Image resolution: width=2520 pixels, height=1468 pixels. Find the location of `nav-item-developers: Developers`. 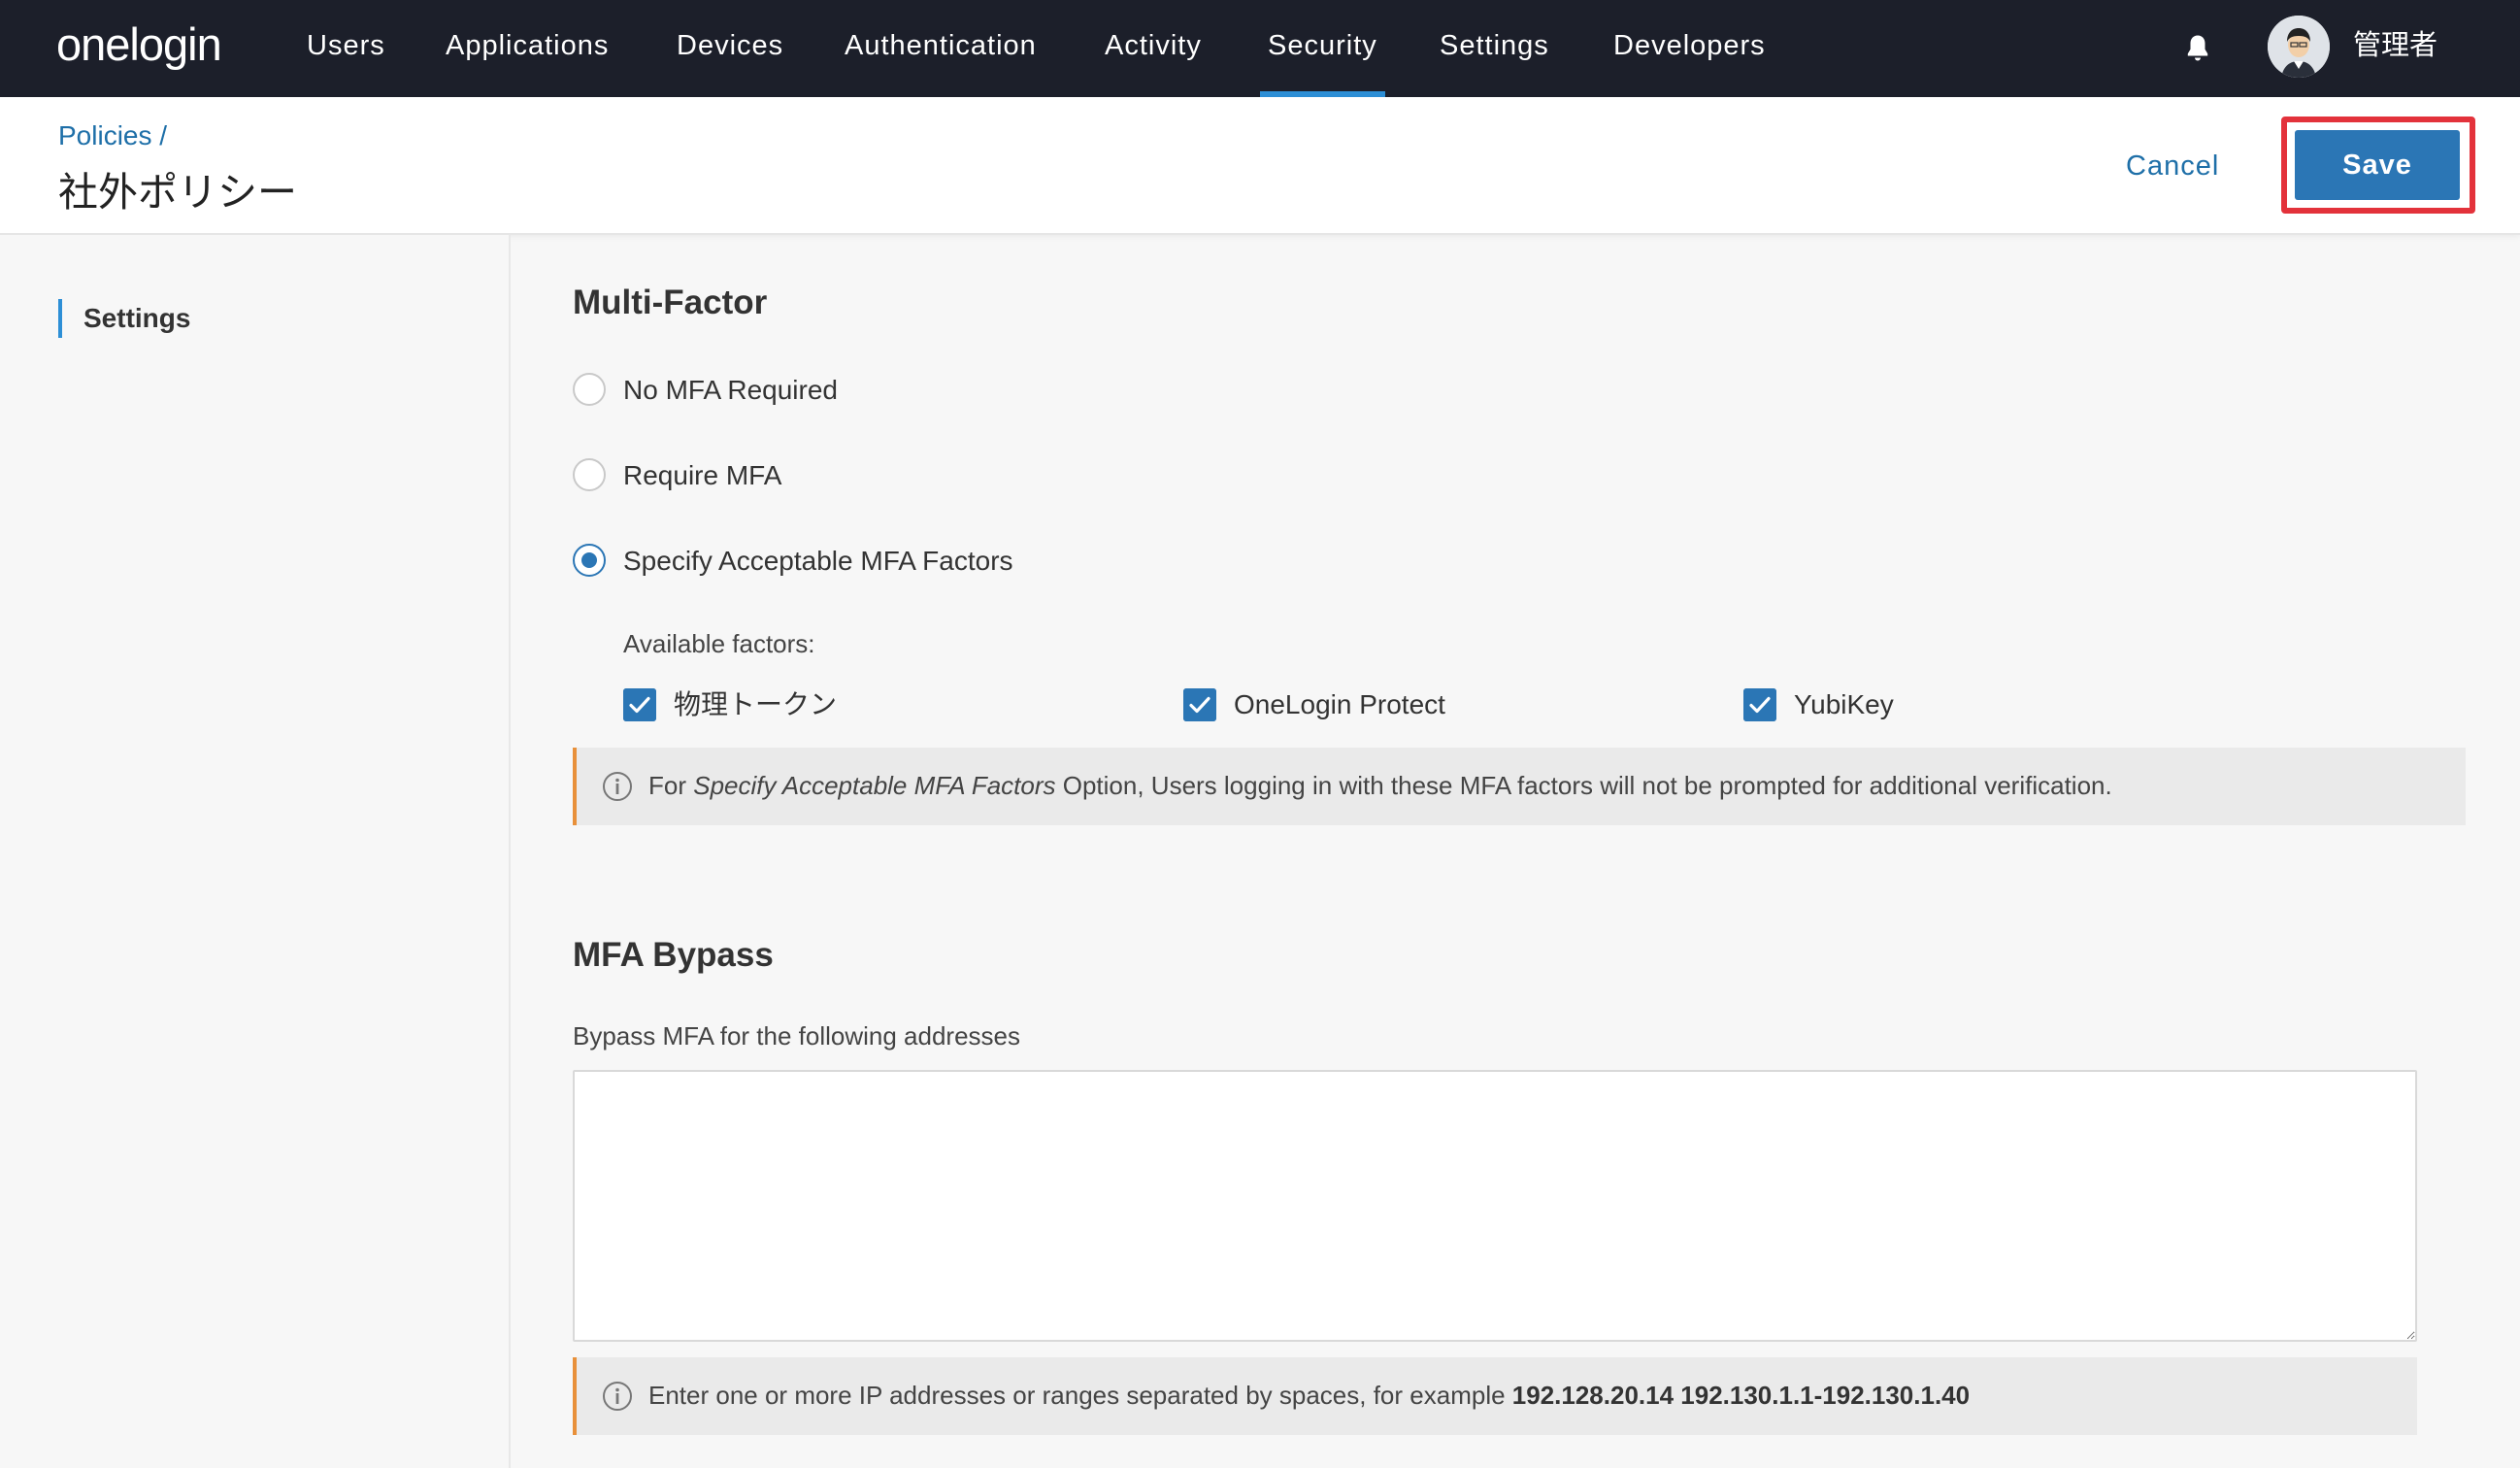

nav-item-developers: Developers is located at coordinates (1689, 49).